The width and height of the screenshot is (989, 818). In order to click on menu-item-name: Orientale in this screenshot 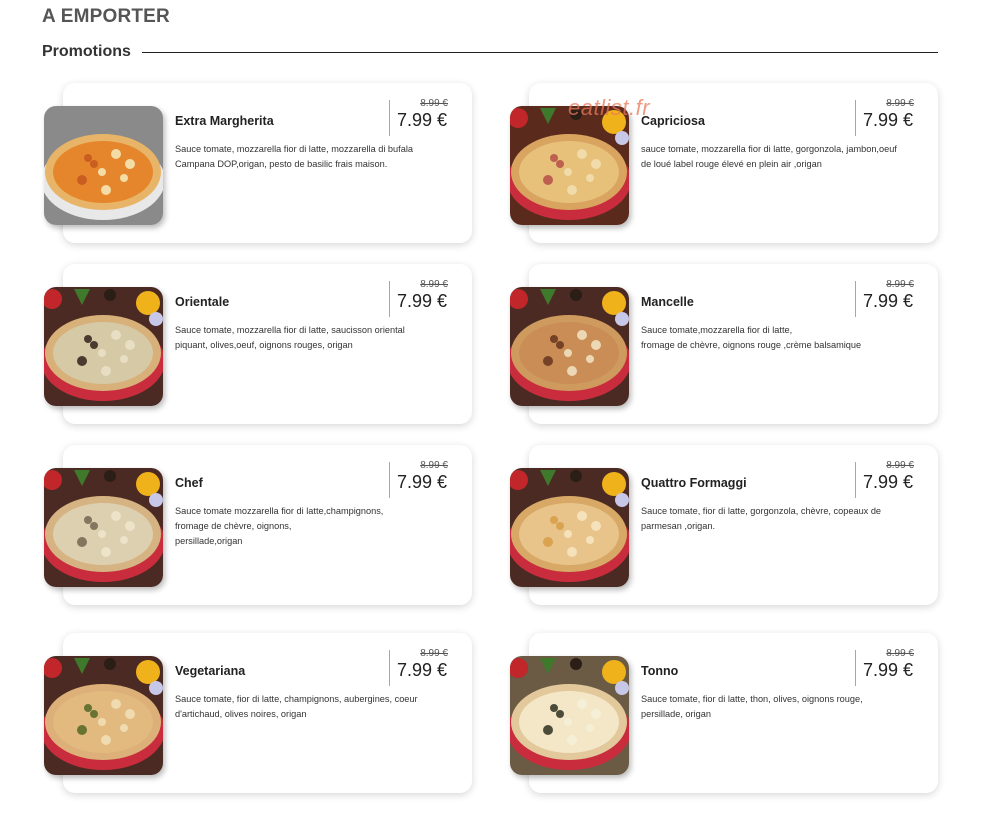, I will do `click(202, 302)`.